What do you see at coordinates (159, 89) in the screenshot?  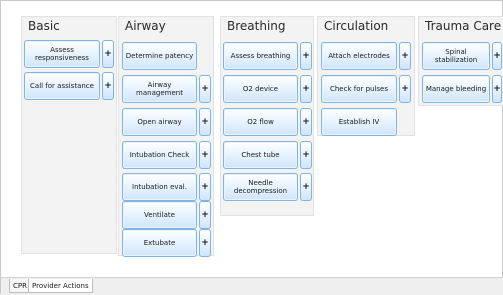 I see `airway-management-button: Airway management` at bounding box center [159, 89].